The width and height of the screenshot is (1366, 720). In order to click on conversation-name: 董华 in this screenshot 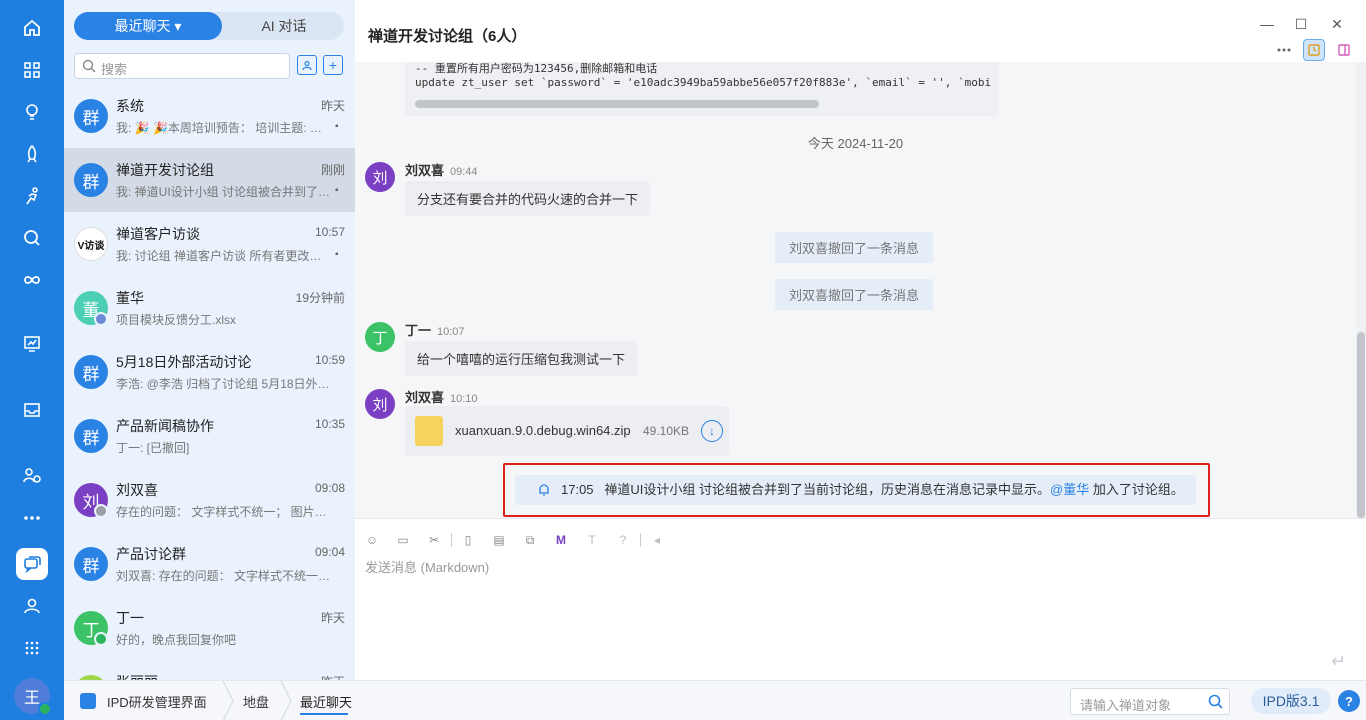, I will do `click(130, 298)`.